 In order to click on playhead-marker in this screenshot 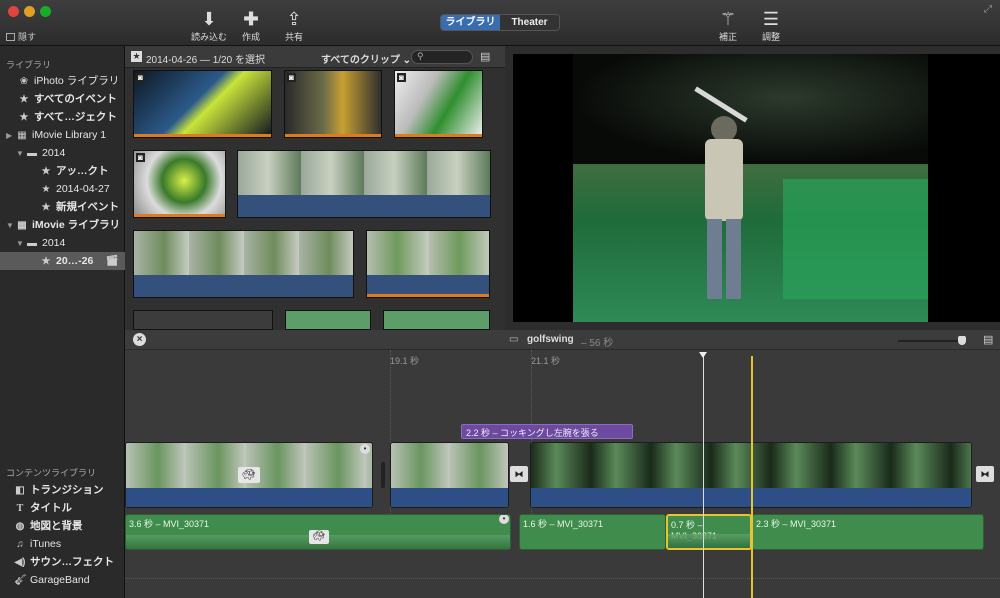, I will do `click(703, 355)`.